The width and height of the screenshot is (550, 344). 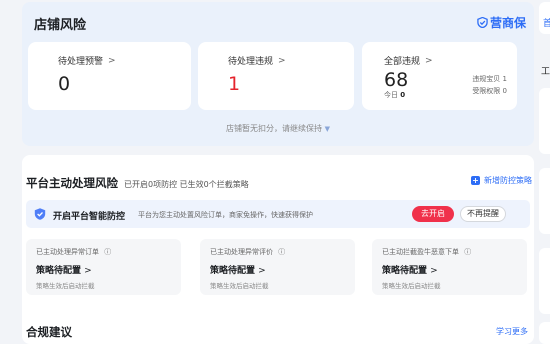 I want to click on brand-logo: 营商保, so click(x=501, y=22).